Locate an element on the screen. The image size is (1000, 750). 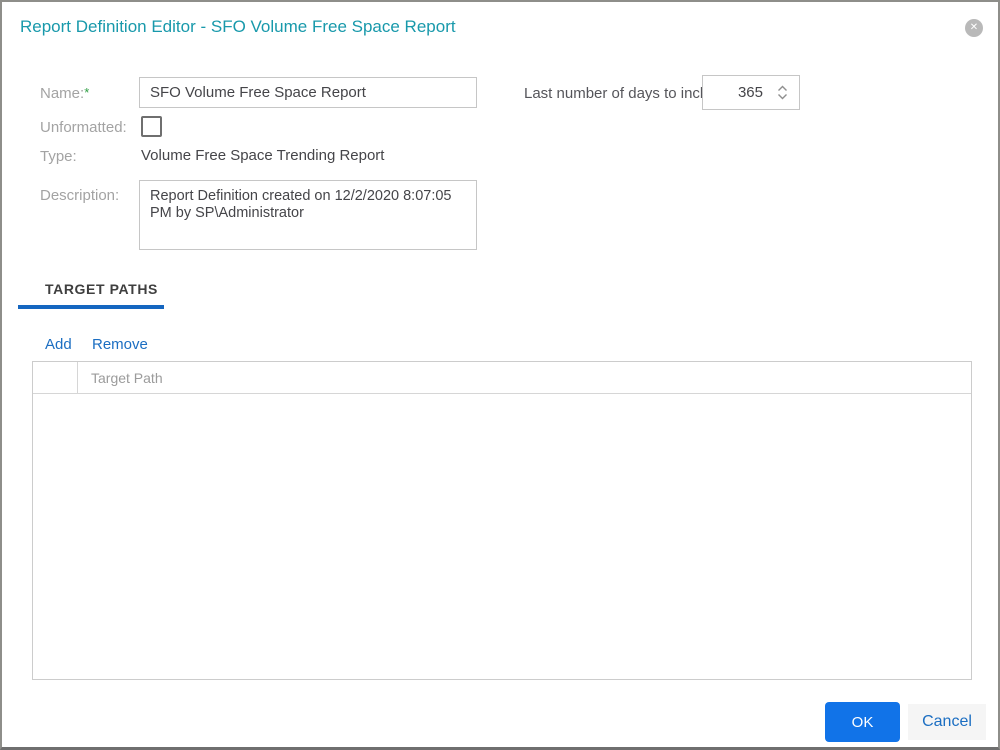
tab-target-paths: TARGET PATHS is located at coordinates (101, 289).